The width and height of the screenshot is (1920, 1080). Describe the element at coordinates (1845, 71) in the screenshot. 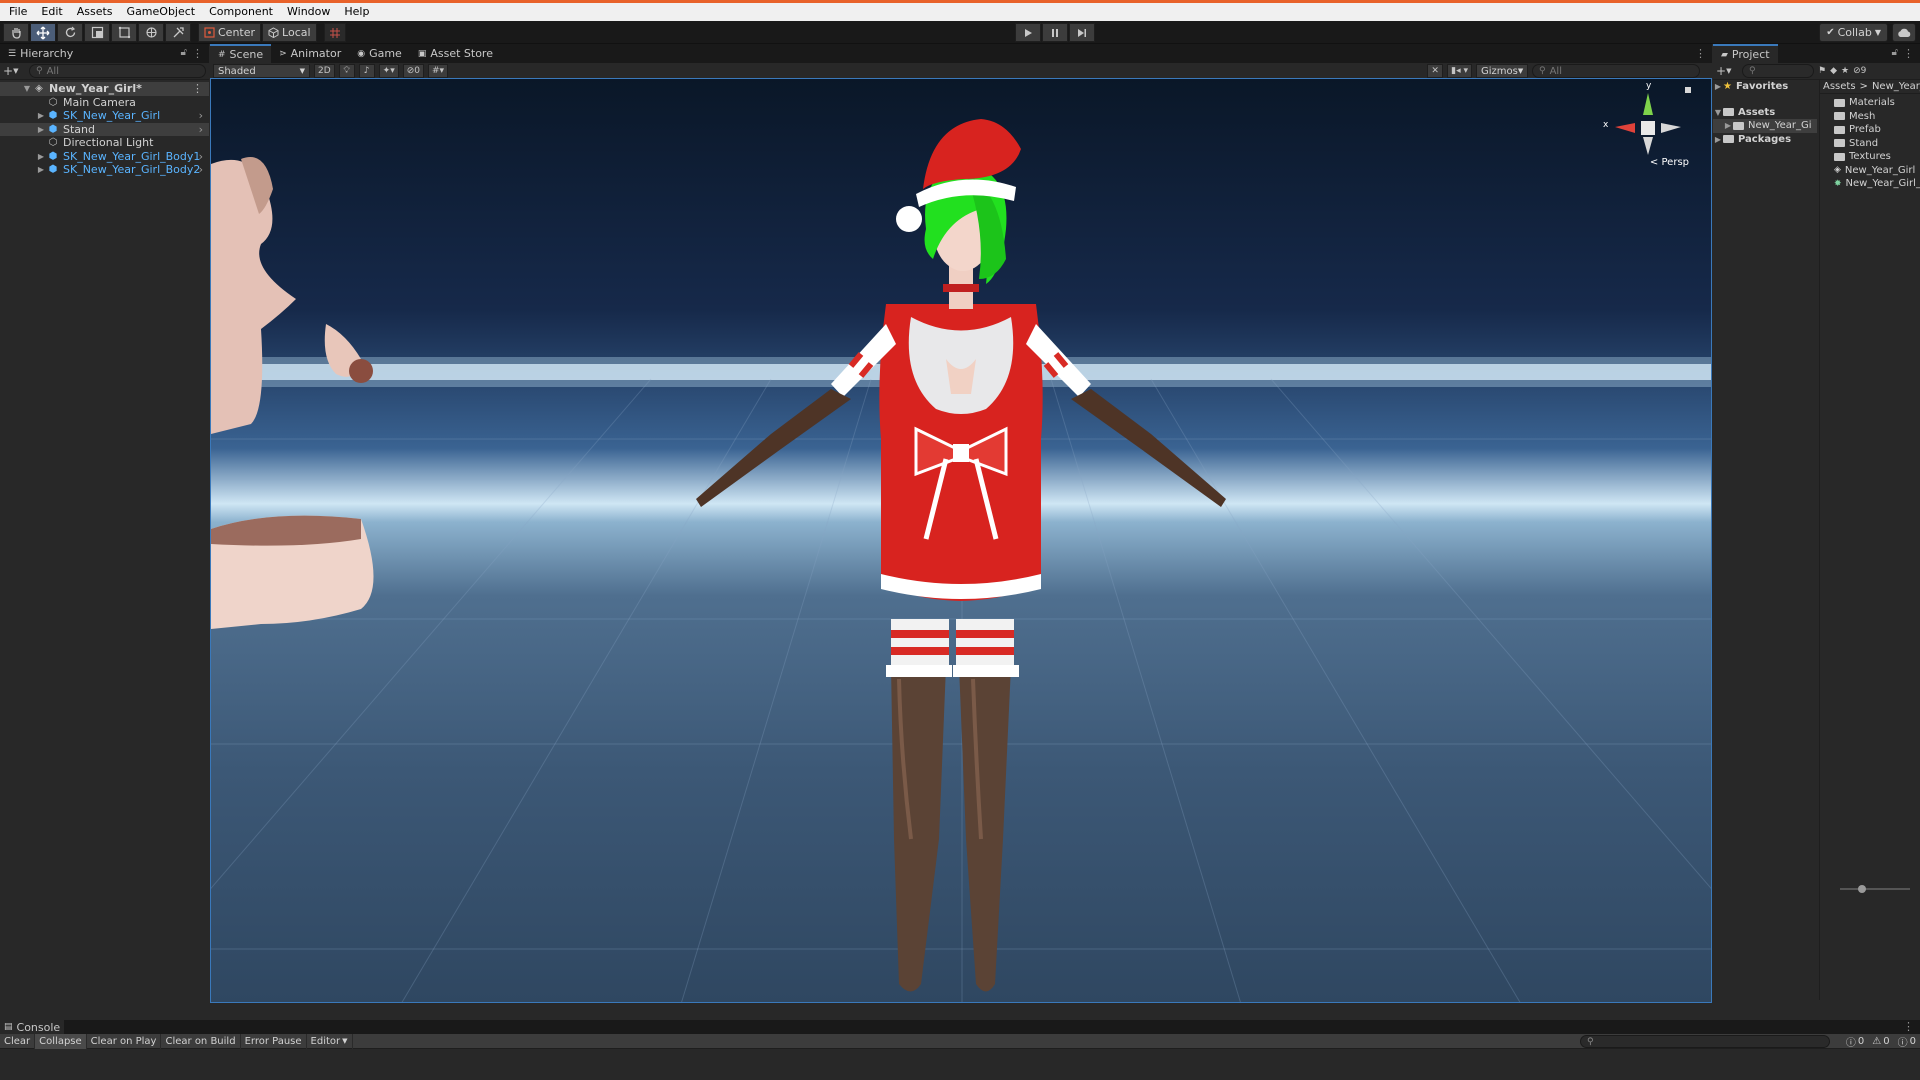

I see `favorite-star-icon: ★` at that location.